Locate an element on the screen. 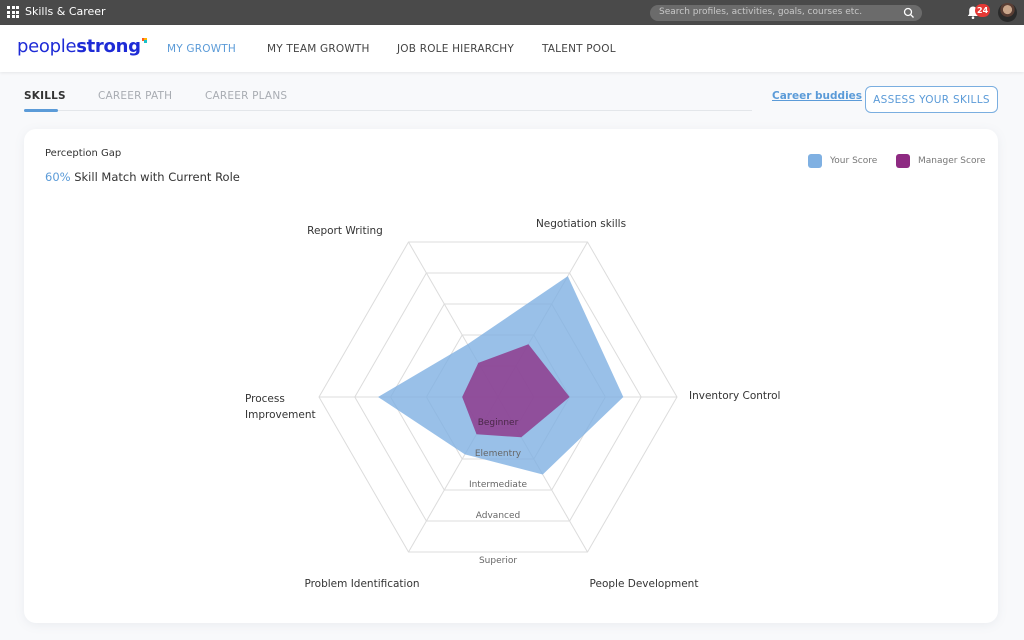  search-icon is located at coordinates (909, 13).